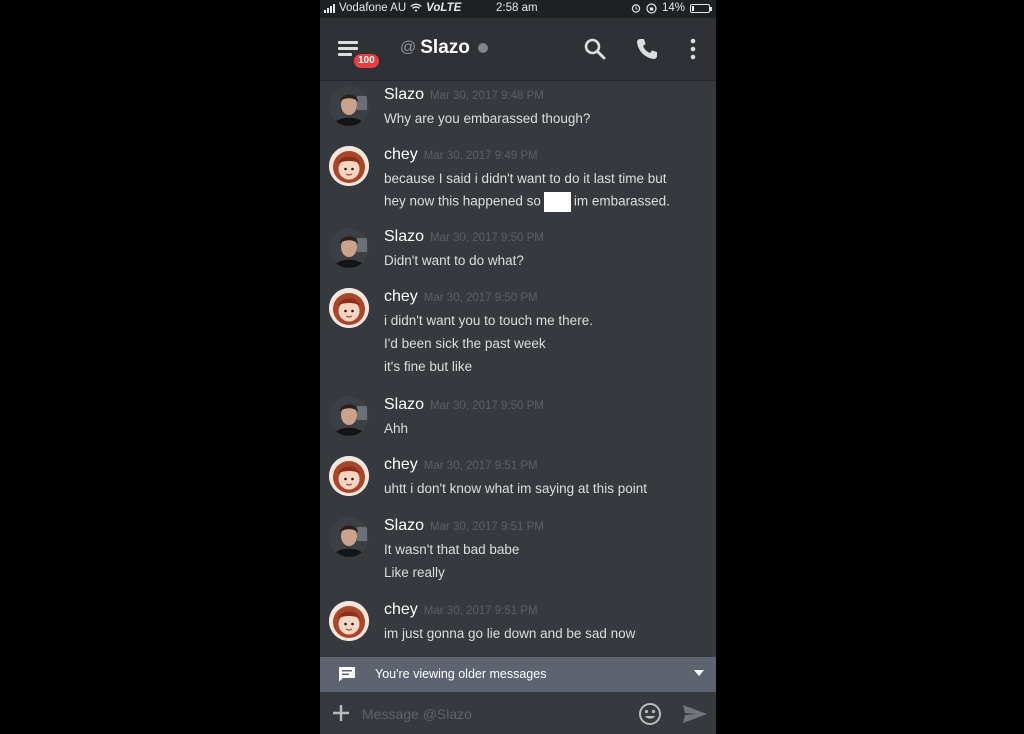 The height and width of the screenshot is (734, 1024). I want to click on message-text-after: im embarassed., so click(621, 201).